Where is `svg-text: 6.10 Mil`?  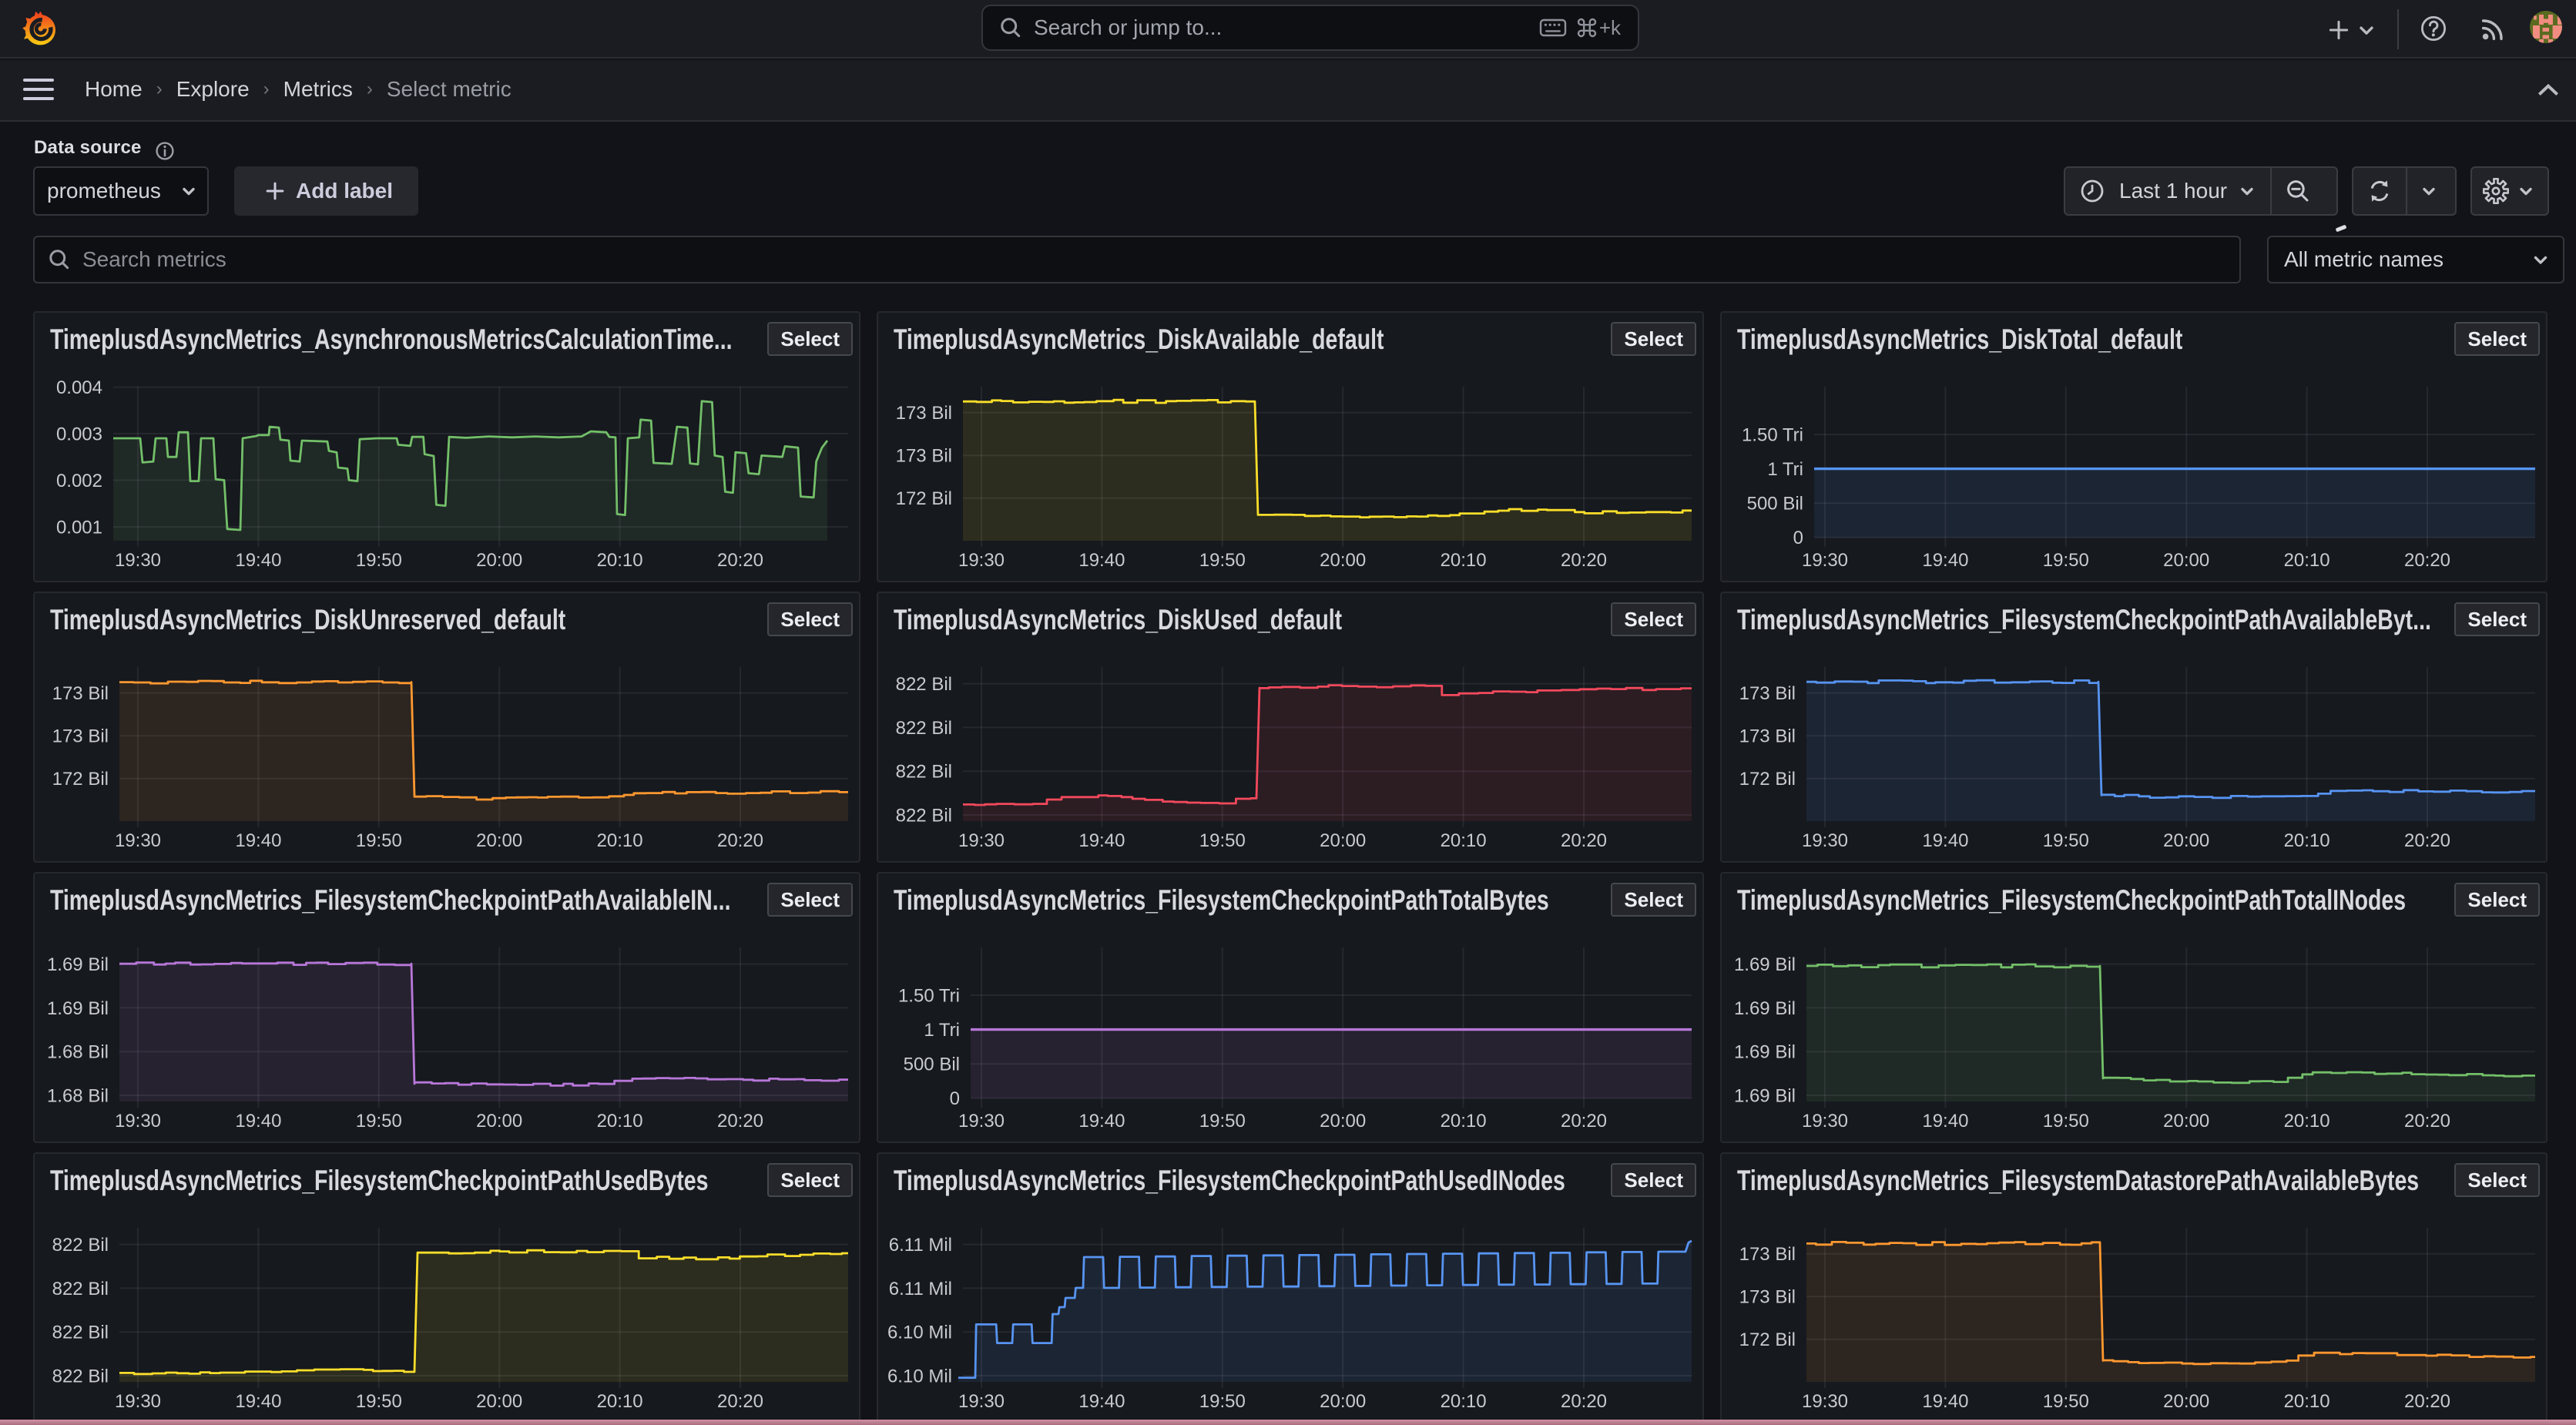
svg-text: 6.10 Mil is located at coordinates (919, 1376).